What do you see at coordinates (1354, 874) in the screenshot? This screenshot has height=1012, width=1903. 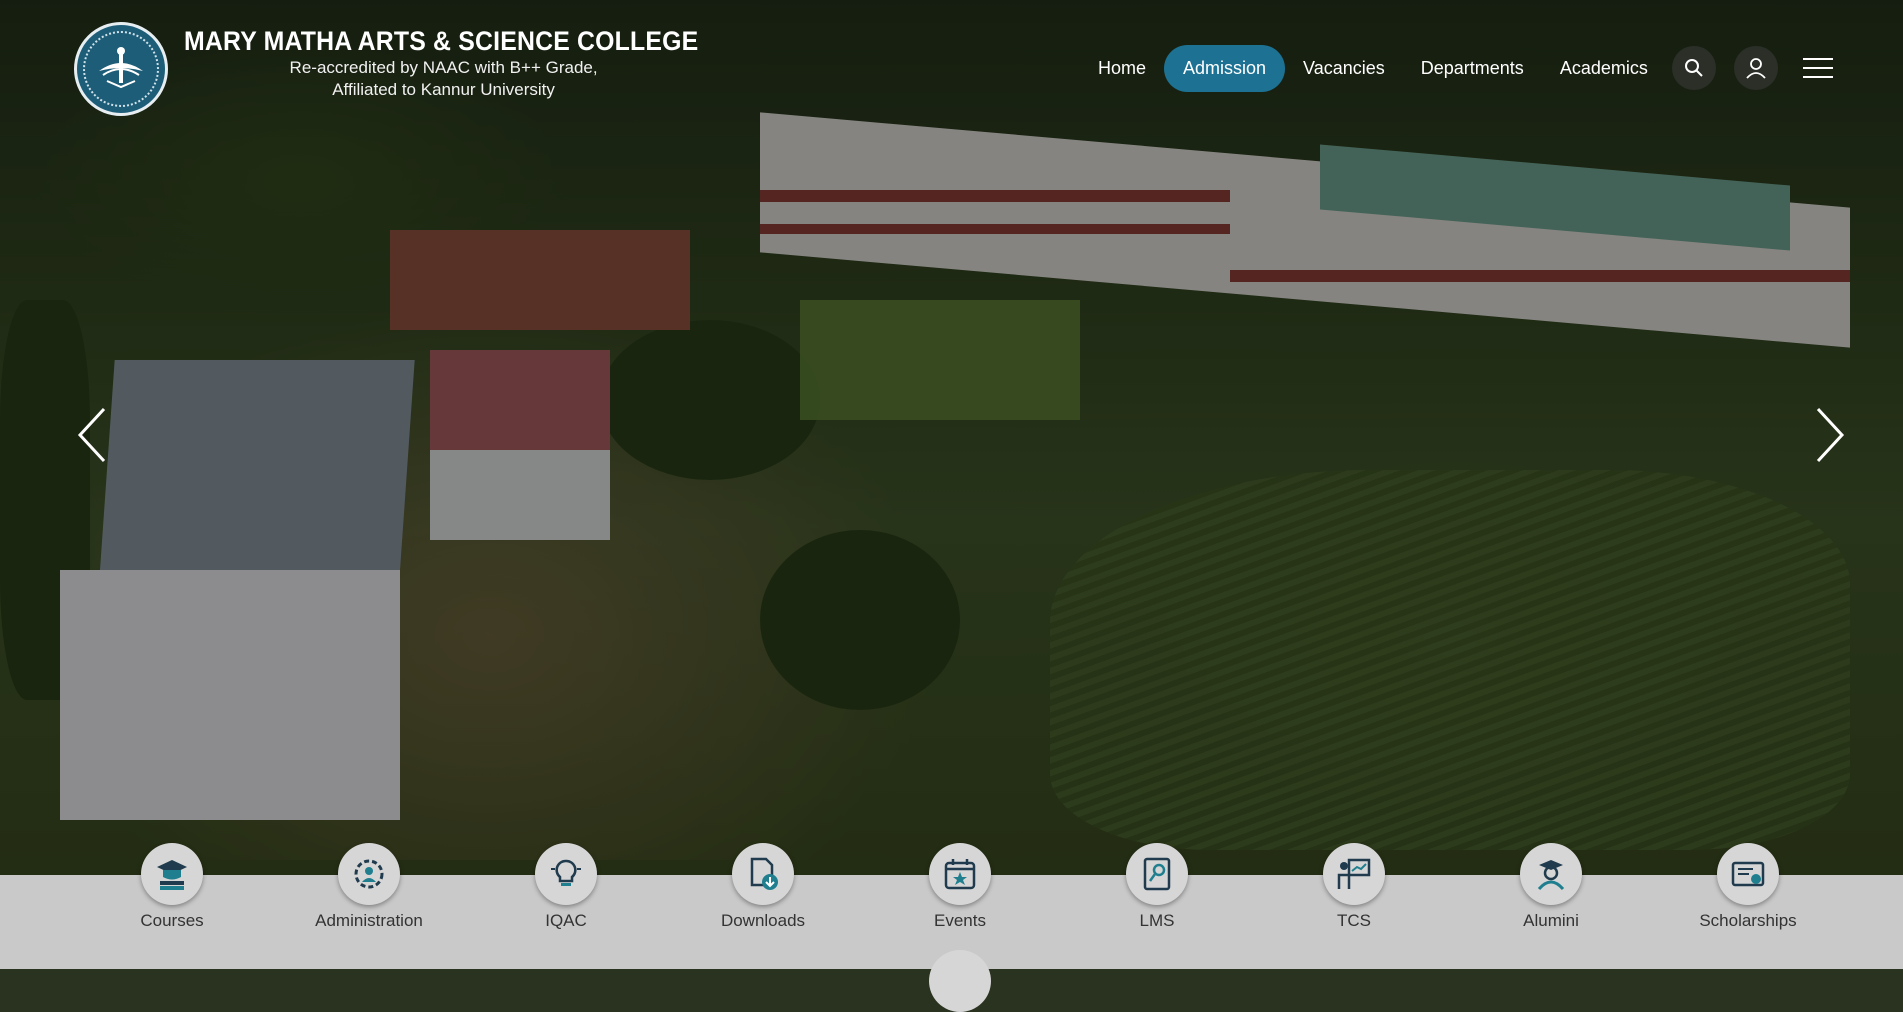 I see `tcs-icon` at bounding box center [1354, 874].